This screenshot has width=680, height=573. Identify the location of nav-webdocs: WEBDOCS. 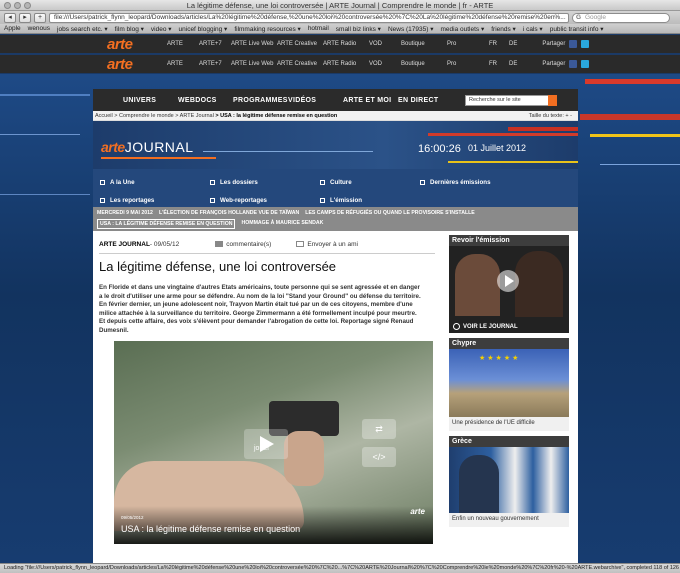
(205, 100).